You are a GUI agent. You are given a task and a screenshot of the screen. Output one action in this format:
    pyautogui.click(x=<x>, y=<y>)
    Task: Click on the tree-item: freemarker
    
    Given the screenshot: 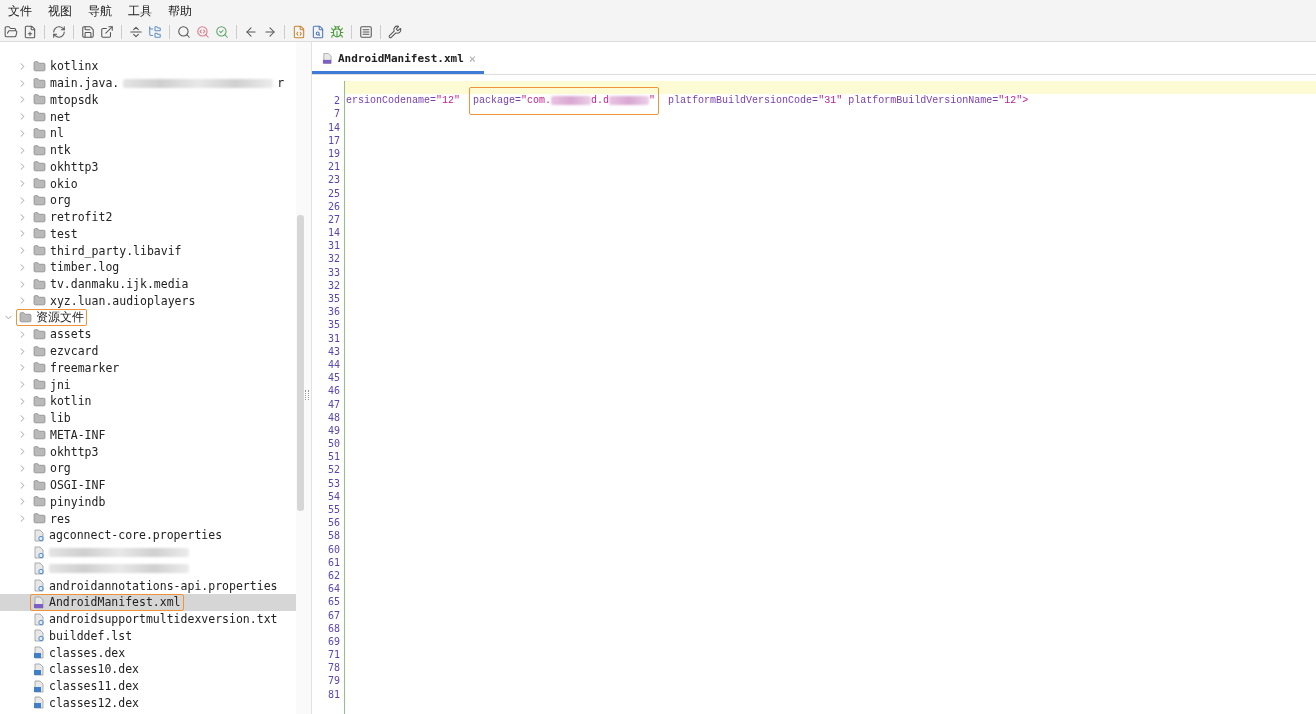 What is the action you would take?
    pyautogui.click(x=148, y=368)
    